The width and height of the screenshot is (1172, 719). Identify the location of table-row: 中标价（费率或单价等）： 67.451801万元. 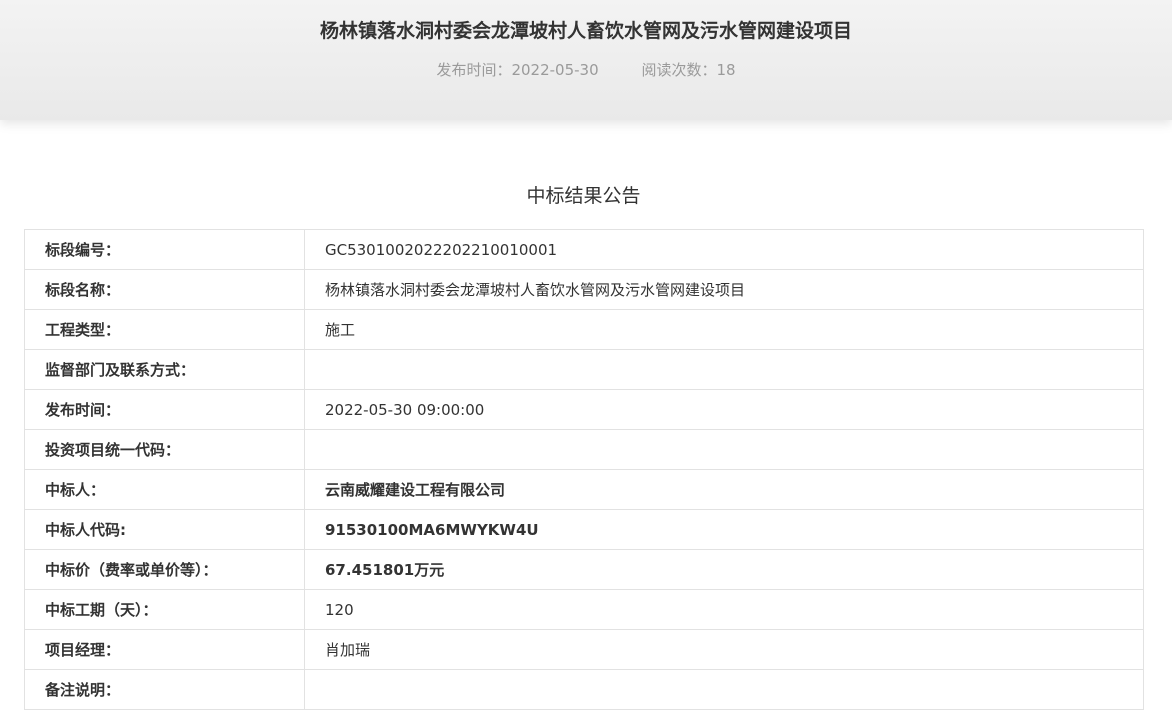
(584, 569).